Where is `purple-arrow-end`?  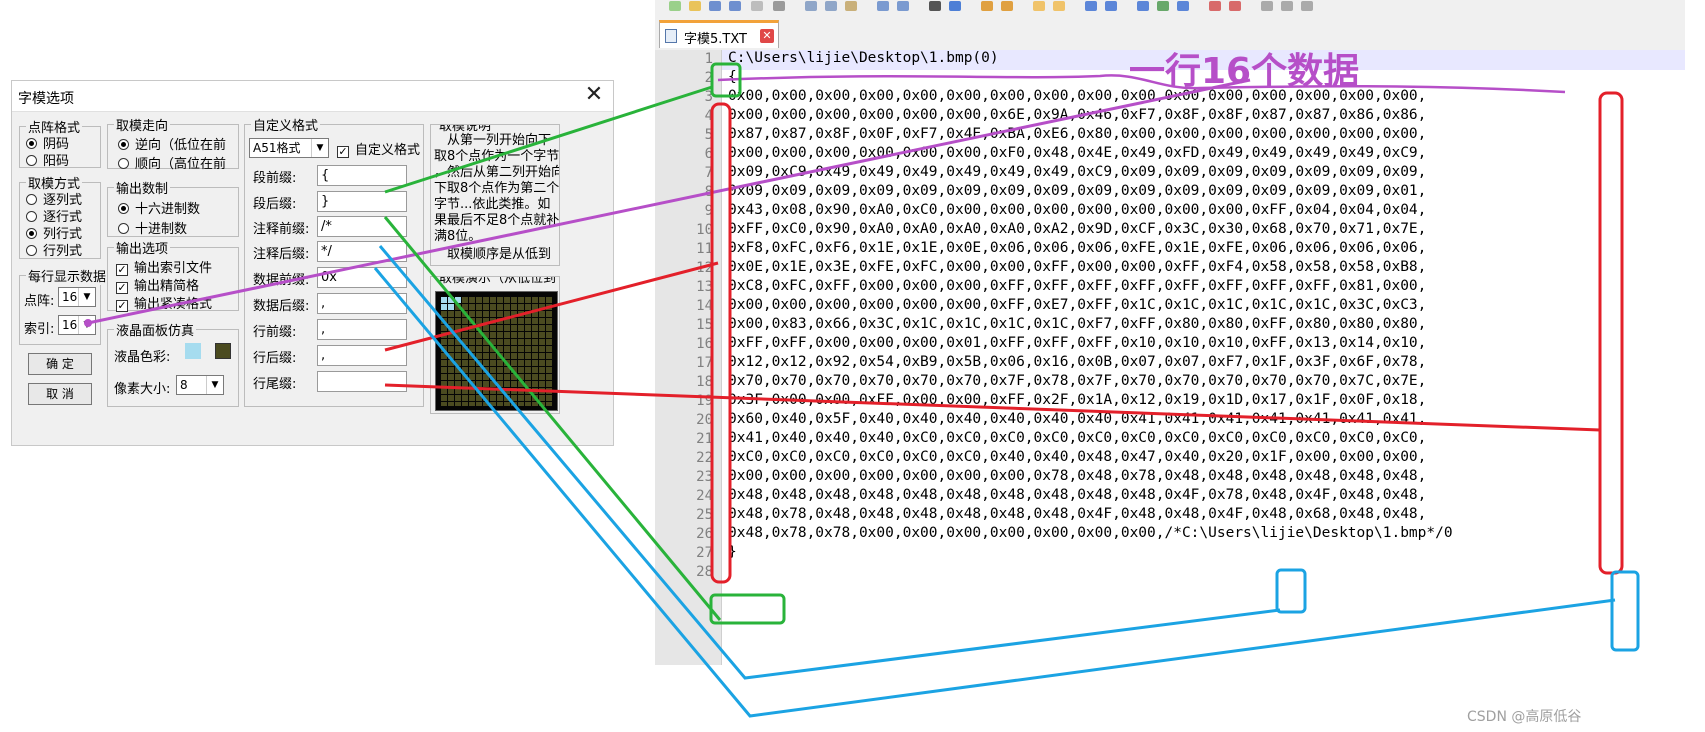
purple-arrow-end is located at coordinates (88, 323).